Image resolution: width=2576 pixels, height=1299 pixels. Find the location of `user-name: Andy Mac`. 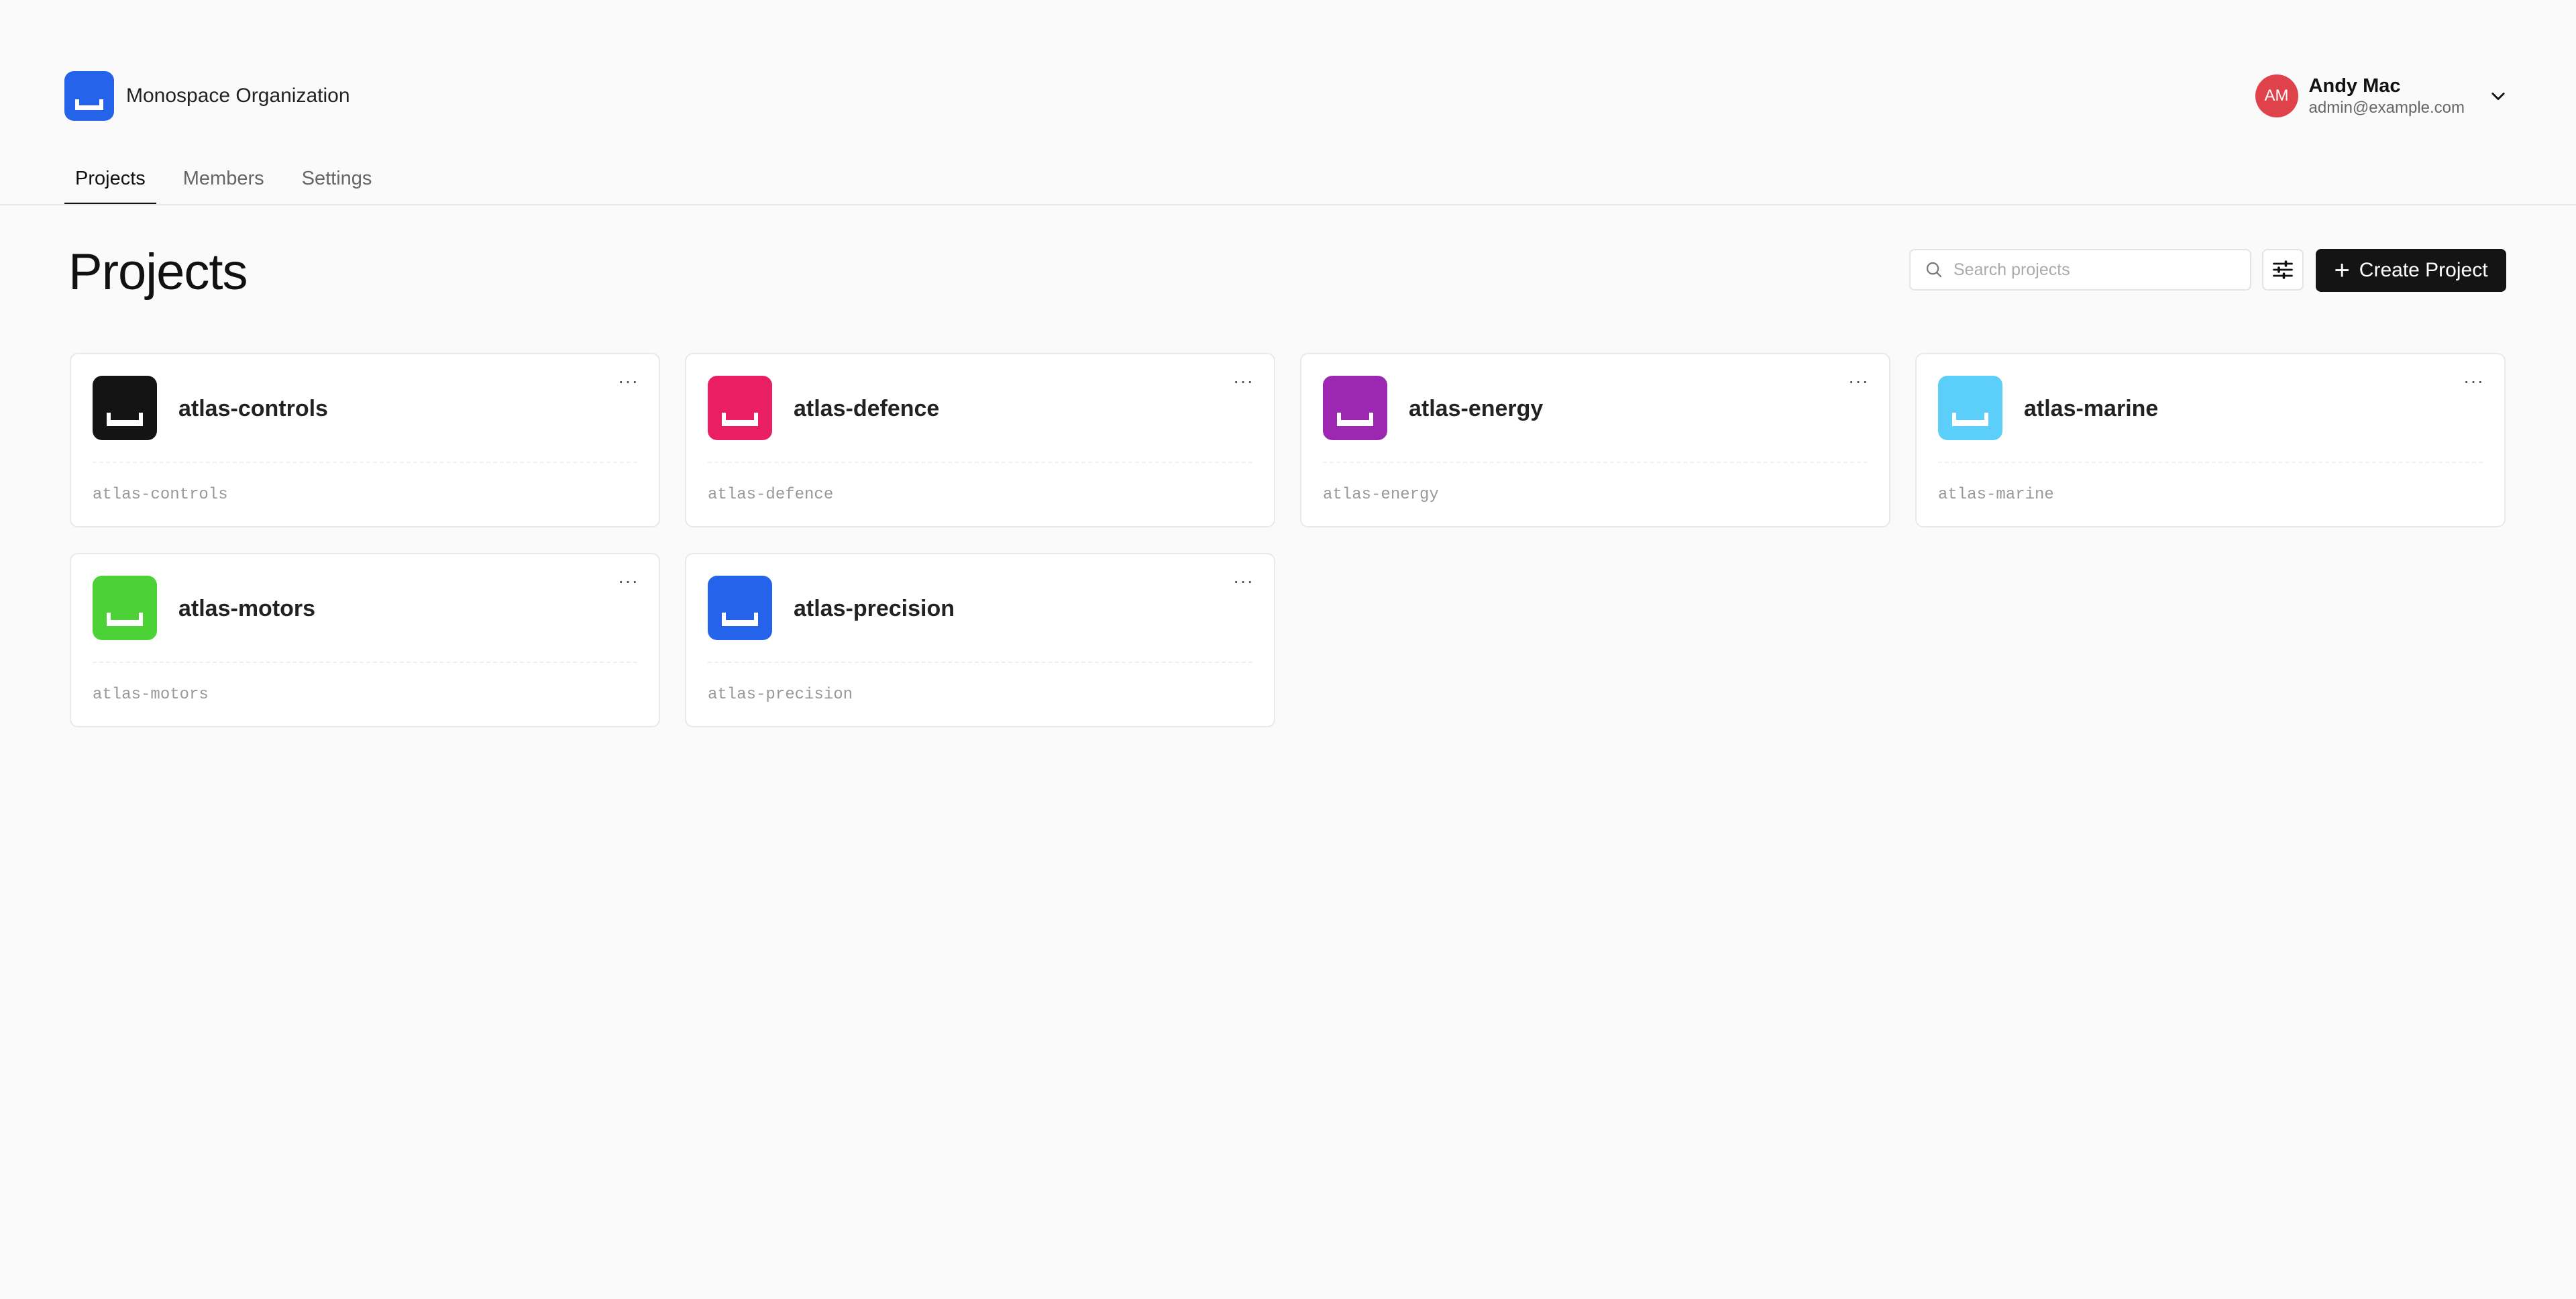

user-name: Andy Mac is located at coordinates (2354, 86).